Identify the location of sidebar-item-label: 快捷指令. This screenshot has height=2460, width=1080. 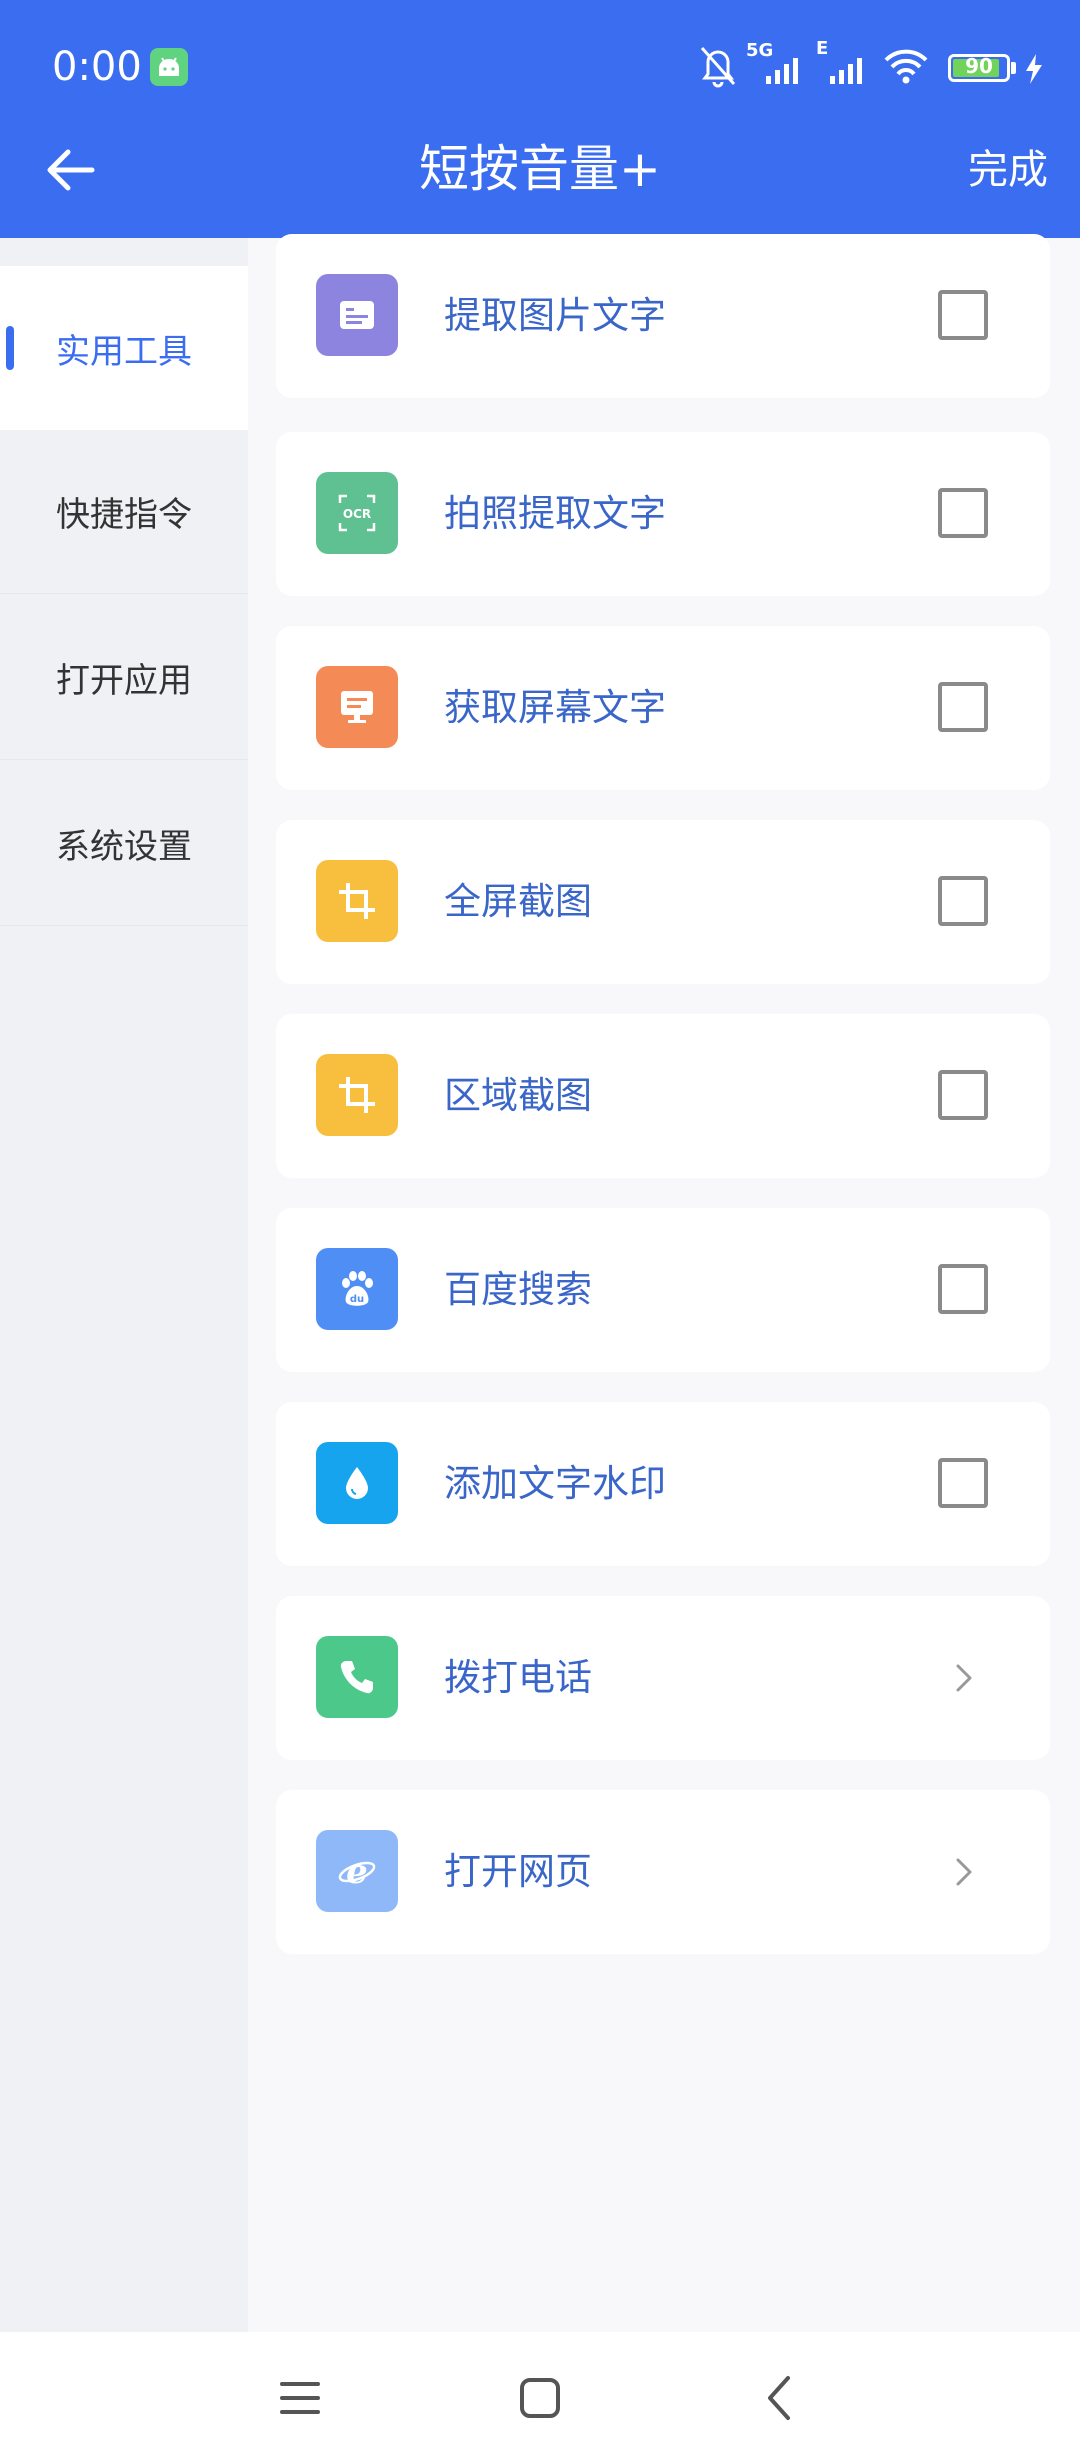
(124, 515).